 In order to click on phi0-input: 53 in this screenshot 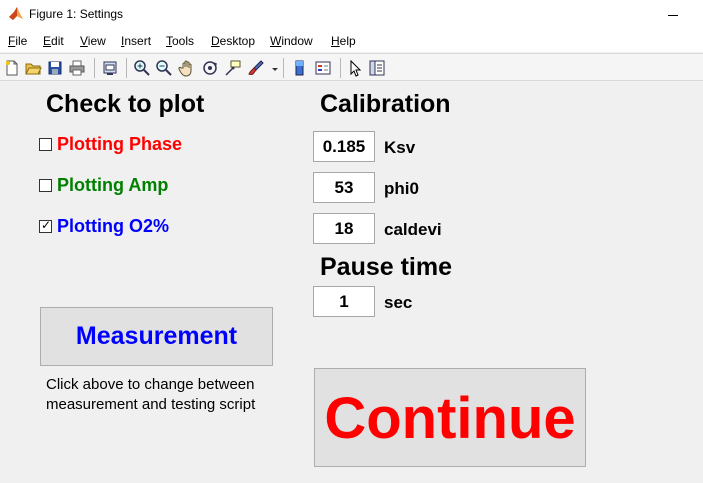, I will do `click(344, 187)`.